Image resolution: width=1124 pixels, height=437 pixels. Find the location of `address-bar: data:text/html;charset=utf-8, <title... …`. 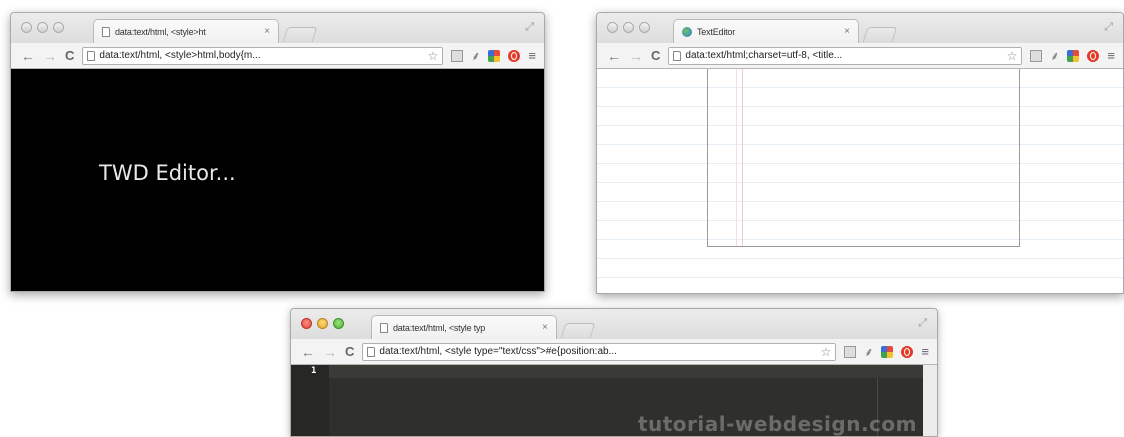

address-bar: data:text/html;charset=utf-8, <title... … is located at coordinates (845, 55).